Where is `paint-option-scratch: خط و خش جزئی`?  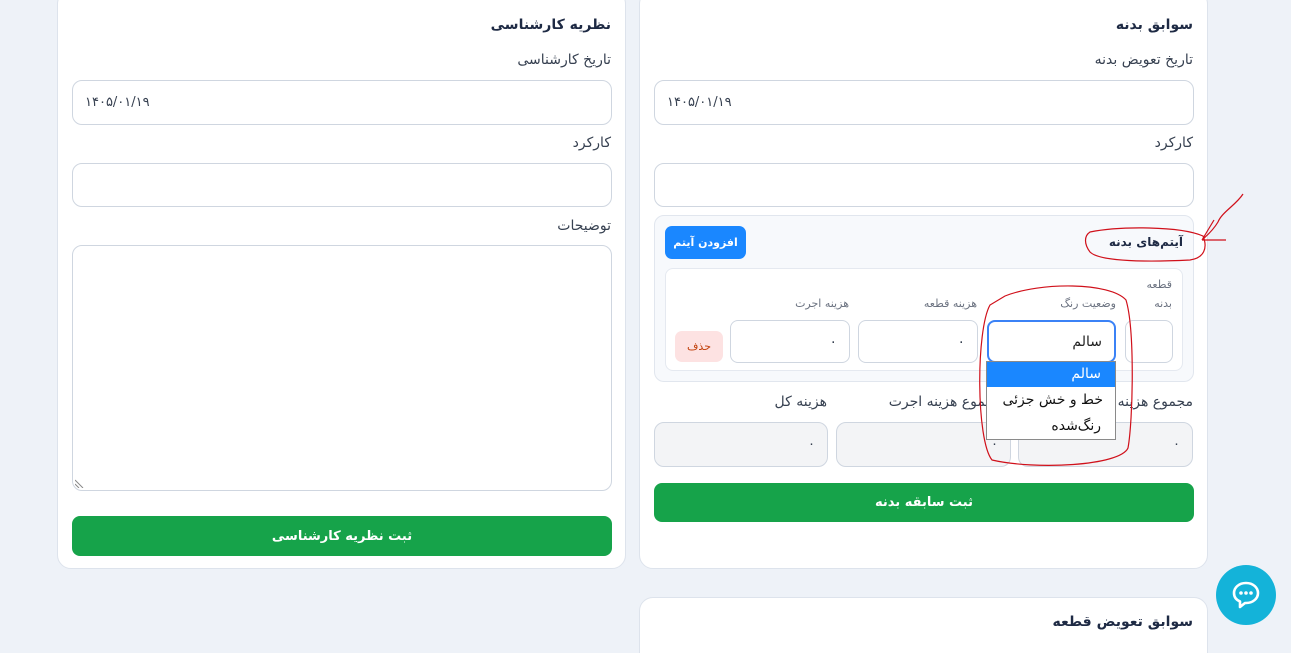 paint-option-scratch: خط و خش جزئی is located at coordinates (1051, 400).